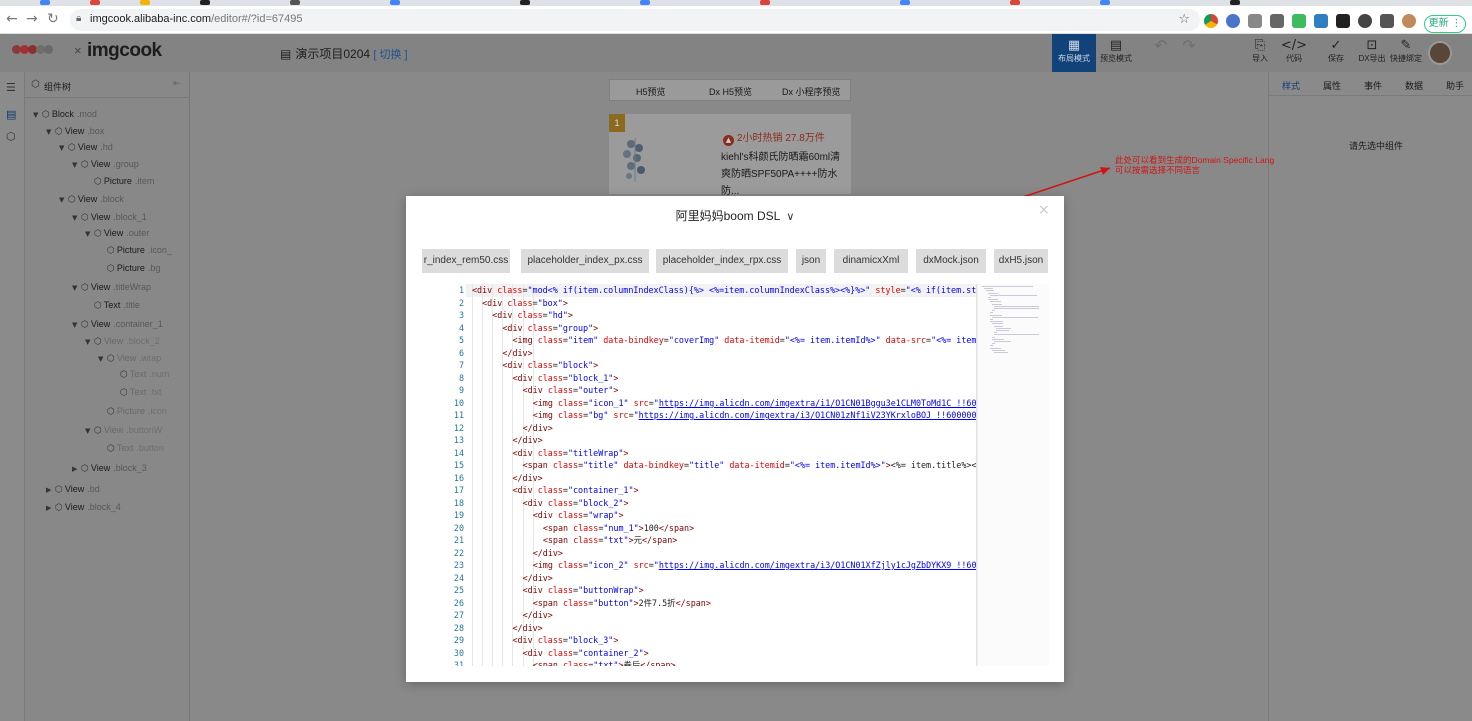  I want to click on tree-node: ▼ ⬡ View .group, so click(105, 164).